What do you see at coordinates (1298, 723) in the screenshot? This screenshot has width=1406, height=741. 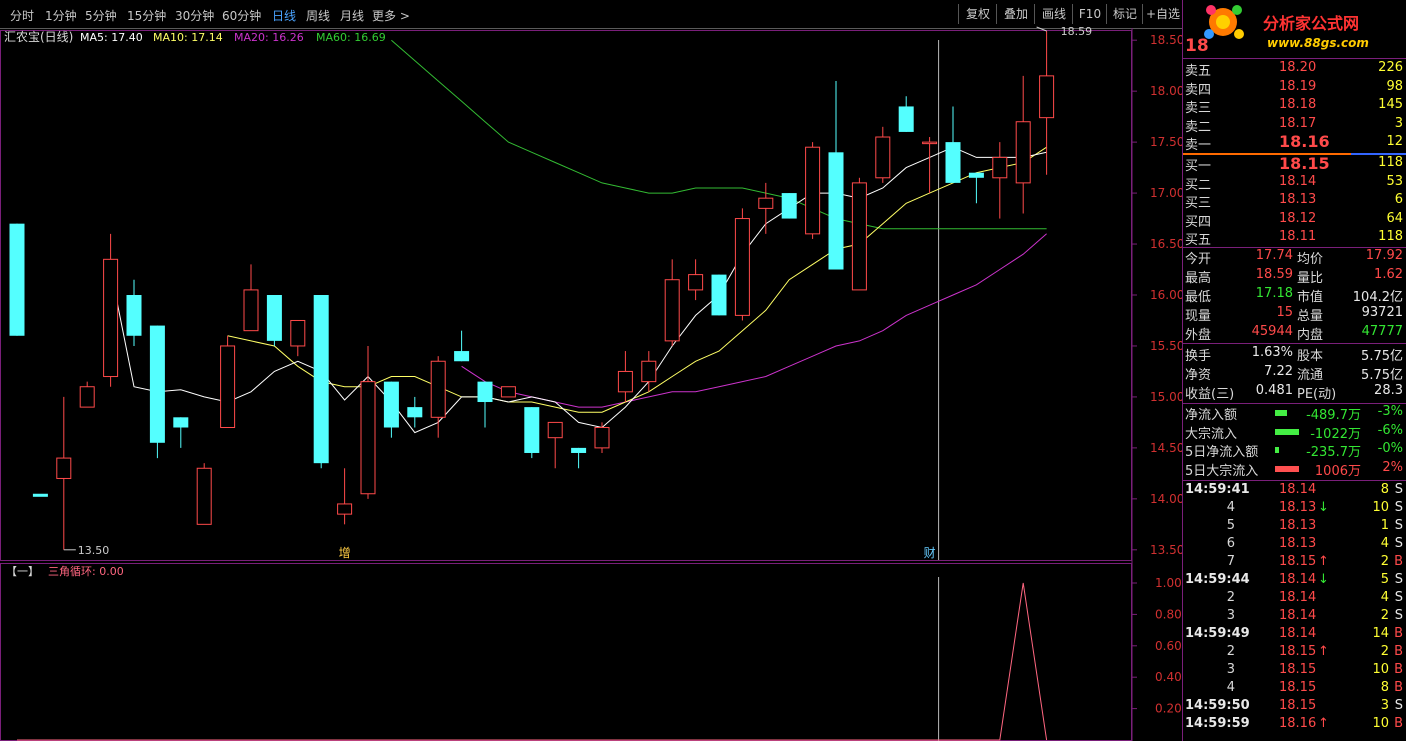 I see `tick-price: 18.16` at bounding box center [1298, 723].